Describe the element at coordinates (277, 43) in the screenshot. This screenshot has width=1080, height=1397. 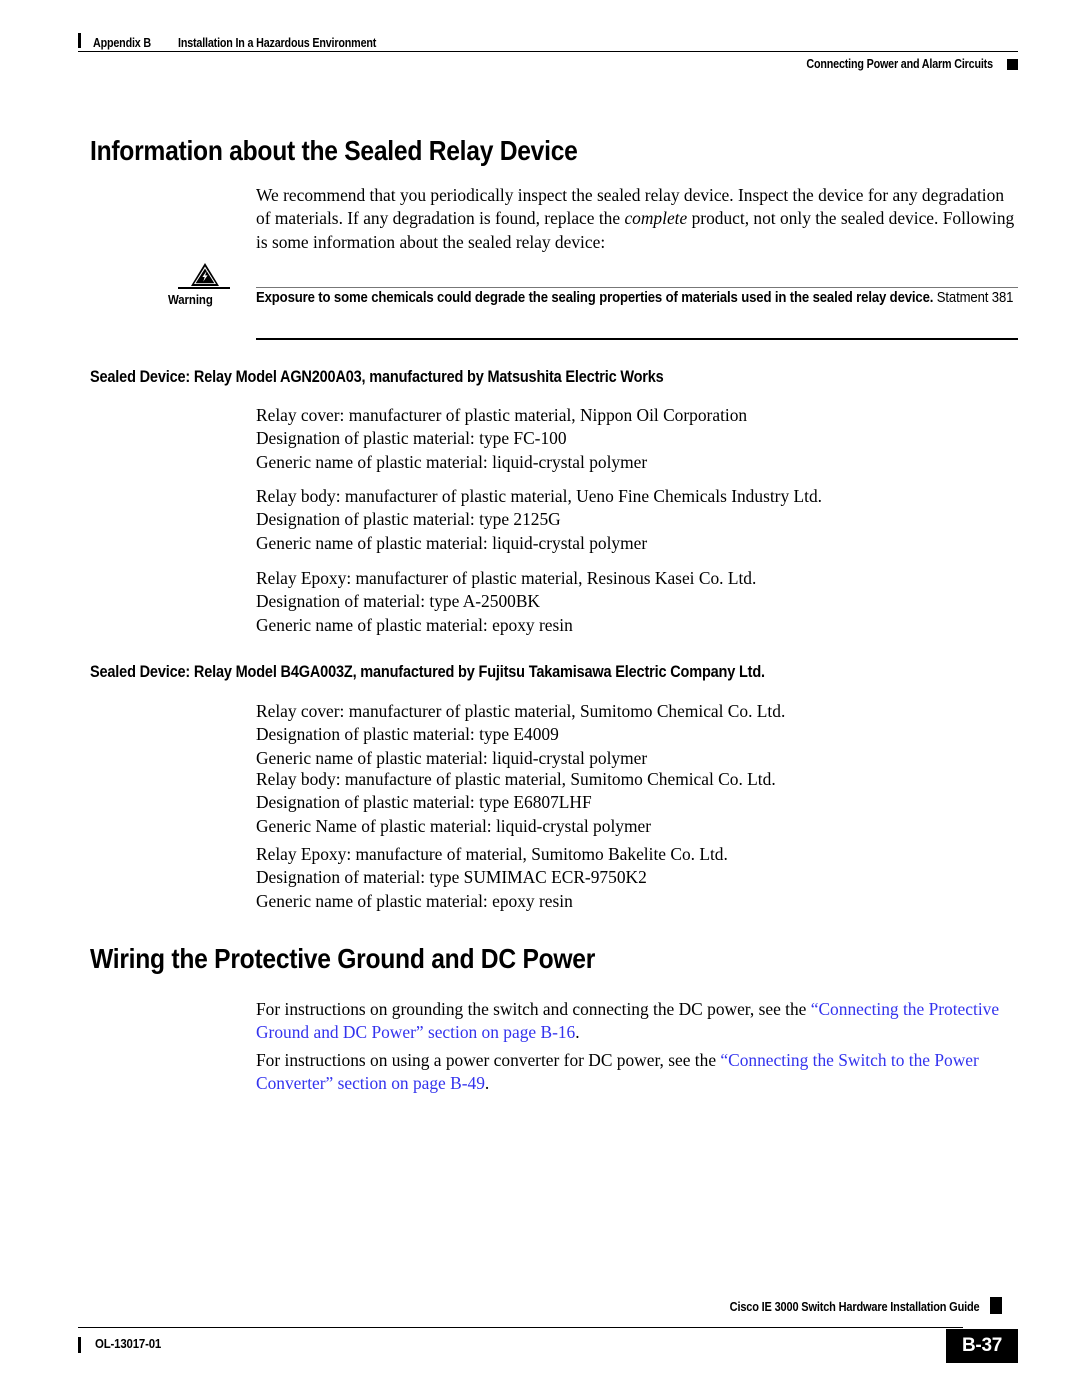
I see `header-chapter-title: Installation In a Hazardous Environment` at that location.